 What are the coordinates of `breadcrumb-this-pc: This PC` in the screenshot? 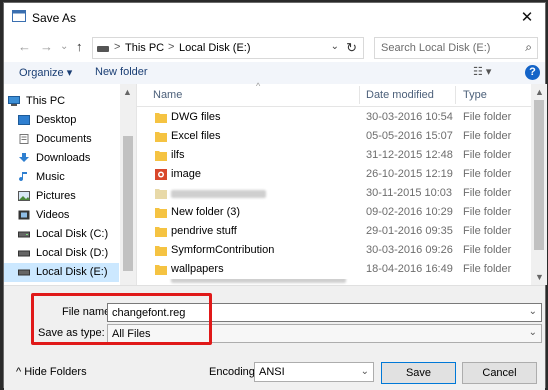 It's located at (144, 48).